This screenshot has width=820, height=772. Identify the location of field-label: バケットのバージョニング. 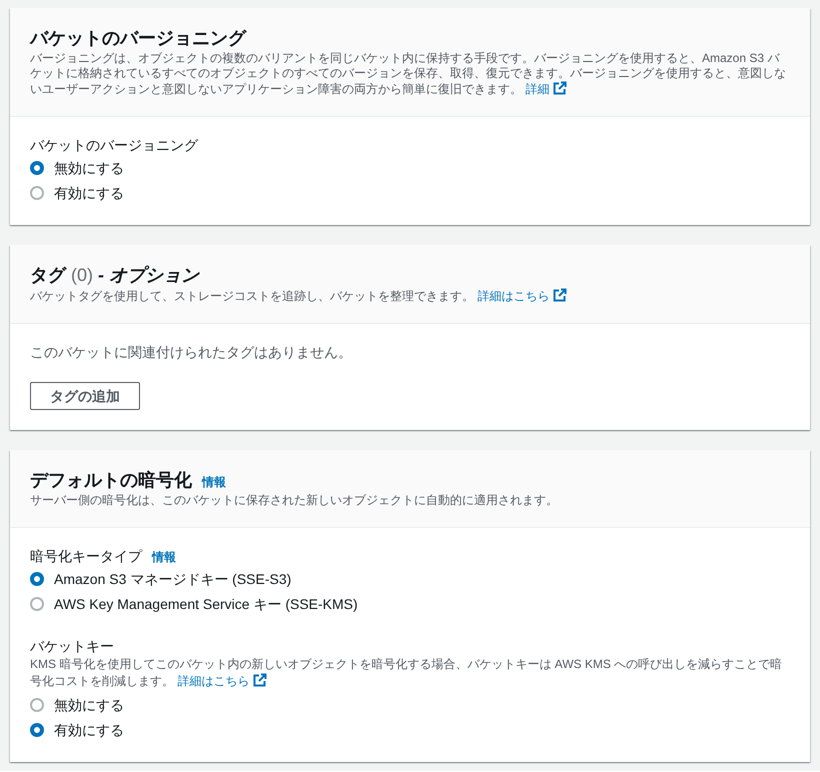
(114, 145).